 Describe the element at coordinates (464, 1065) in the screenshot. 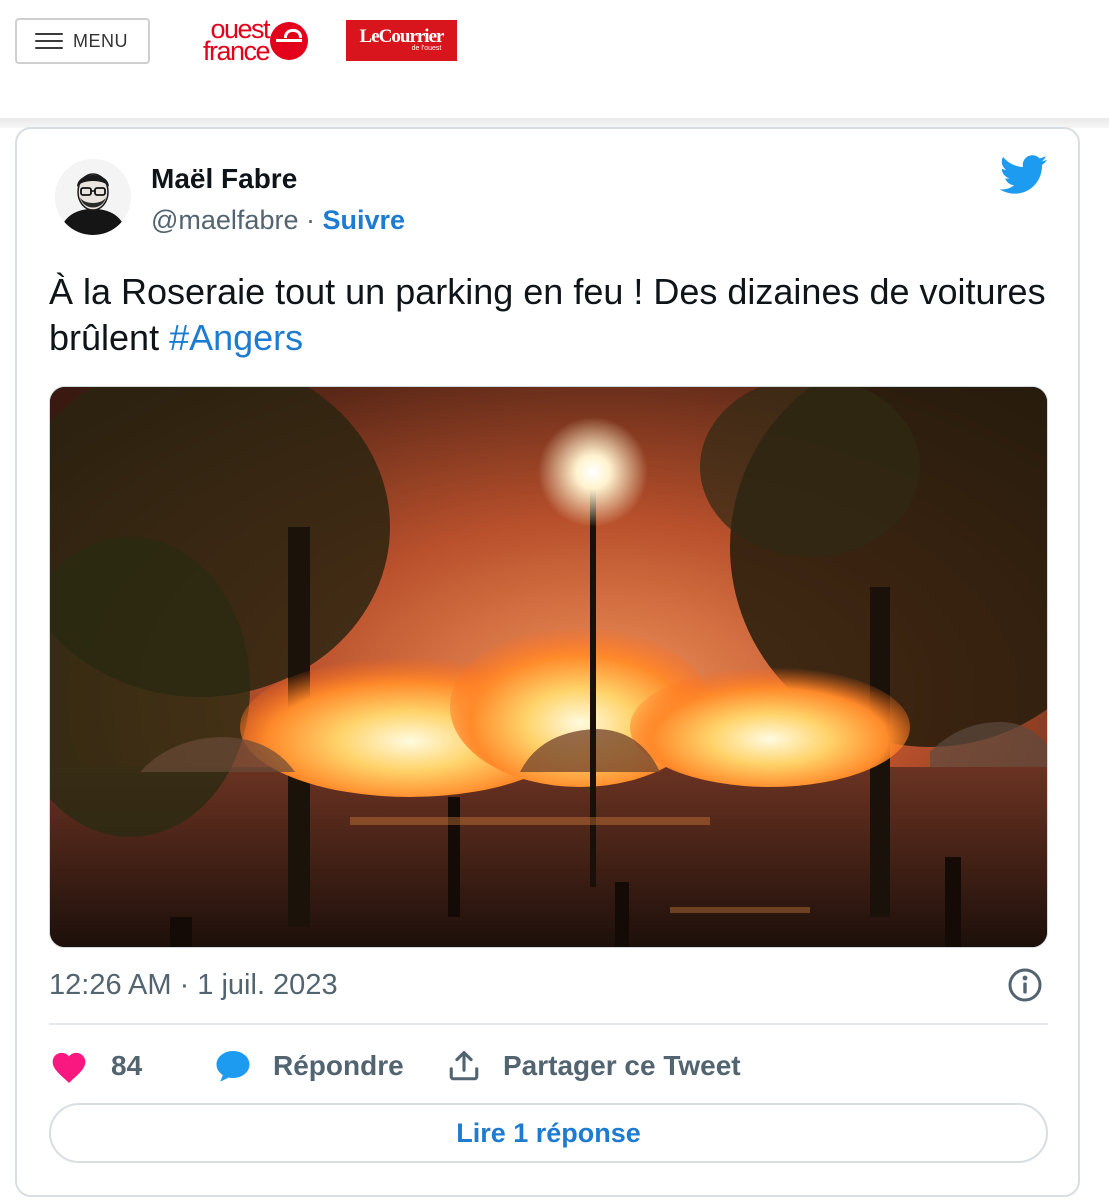

I see `share-icon` at that location.